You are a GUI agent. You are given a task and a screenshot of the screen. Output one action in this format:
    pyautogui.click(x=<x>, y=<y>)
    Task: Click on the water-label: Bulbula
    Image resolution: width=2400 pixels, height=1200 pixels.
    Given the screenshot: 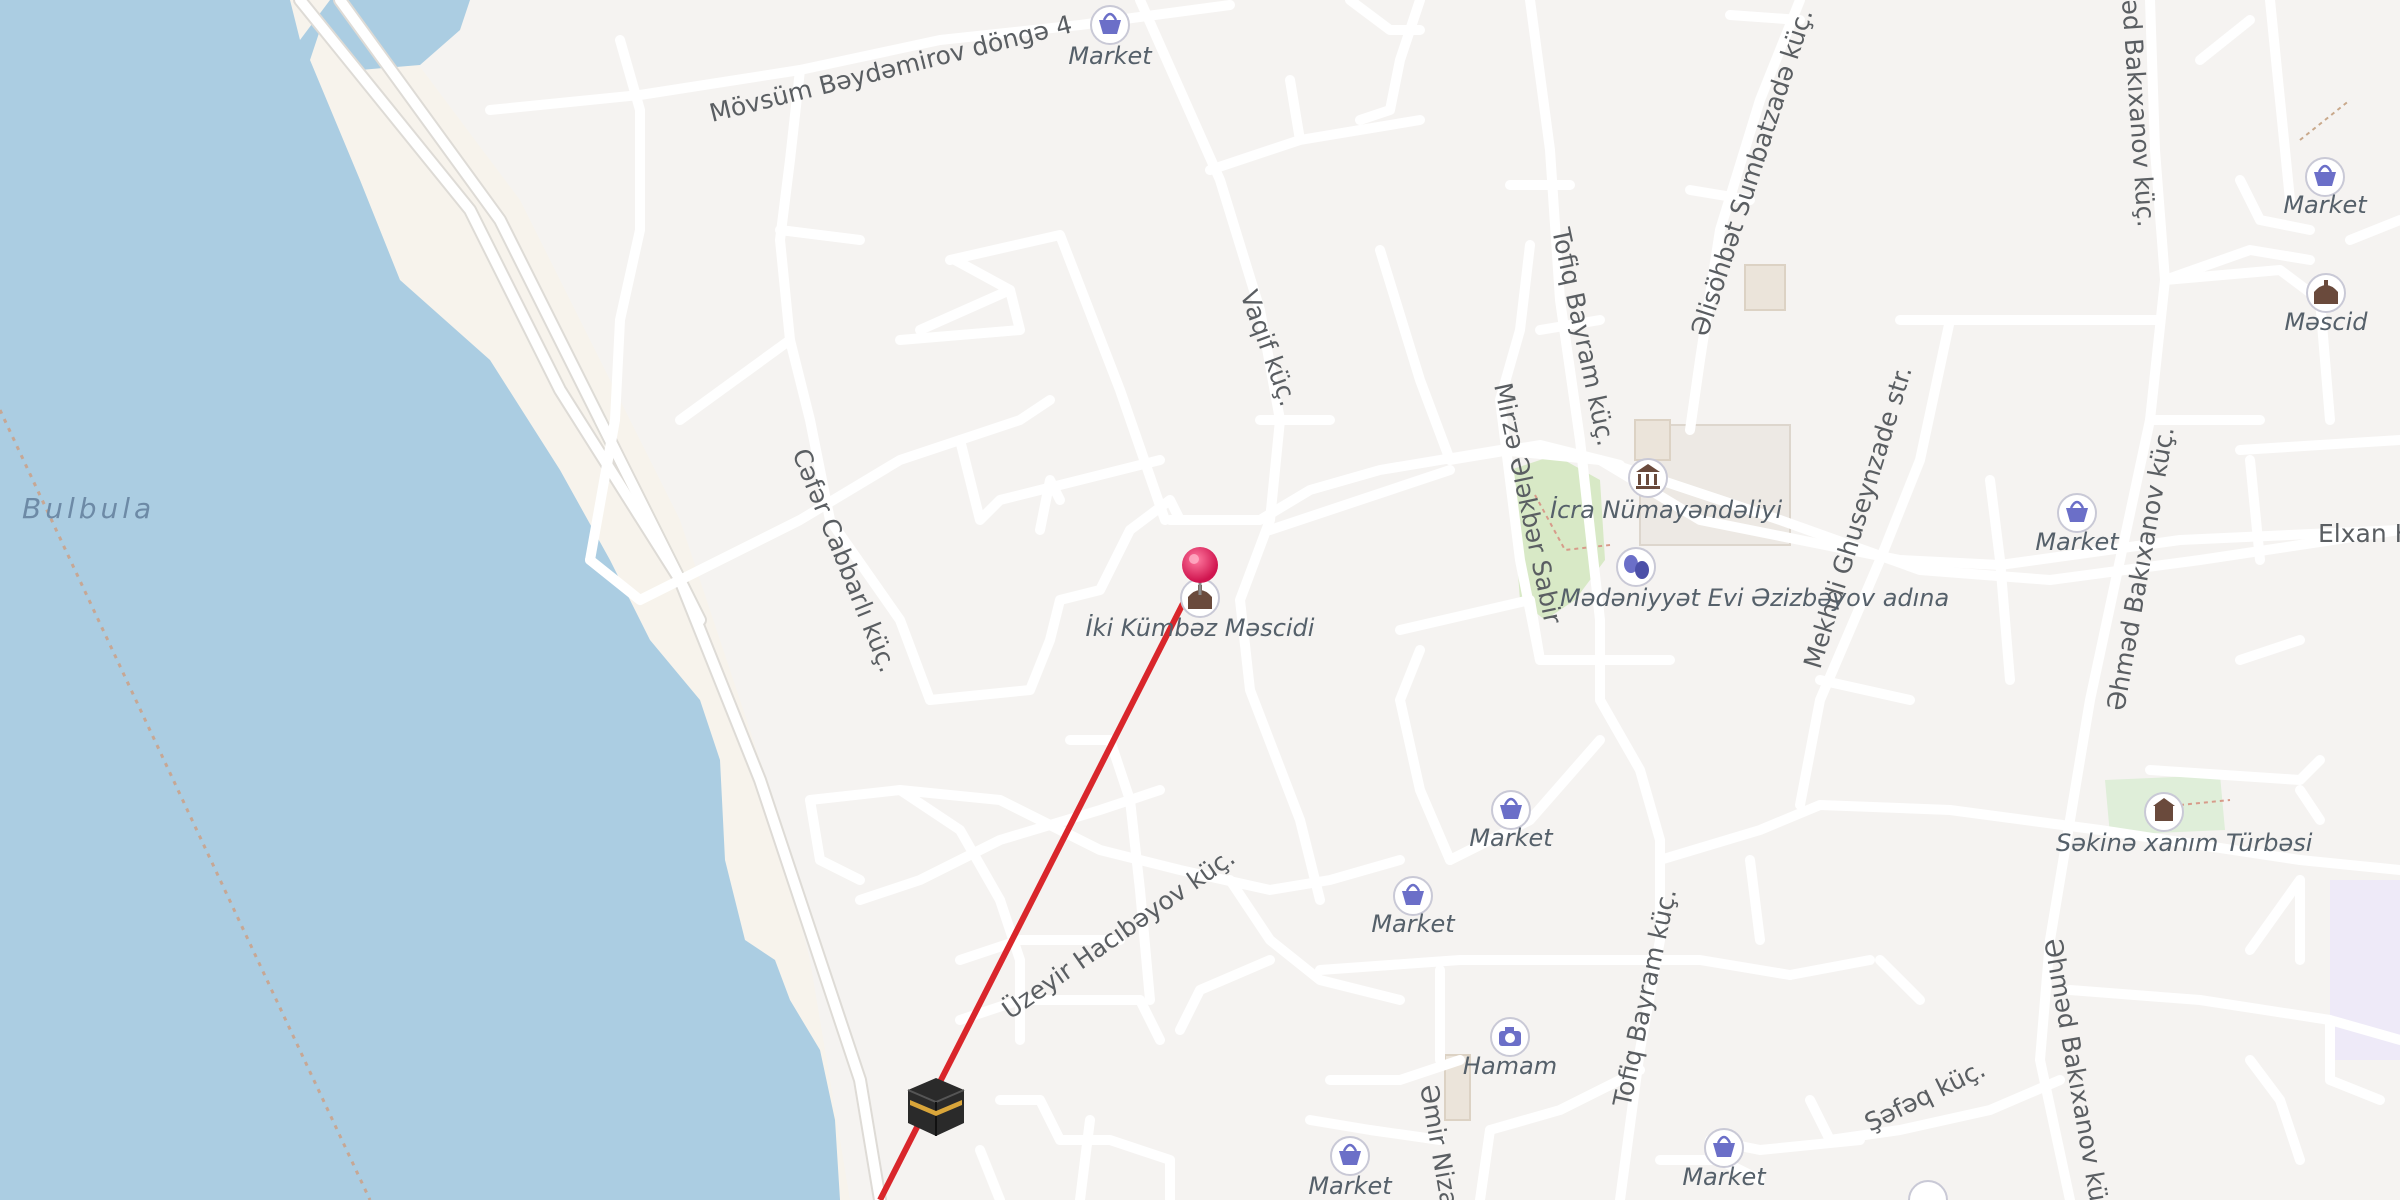 What is the action you would take?
    pyautogui.click(x=88, y=508)
    